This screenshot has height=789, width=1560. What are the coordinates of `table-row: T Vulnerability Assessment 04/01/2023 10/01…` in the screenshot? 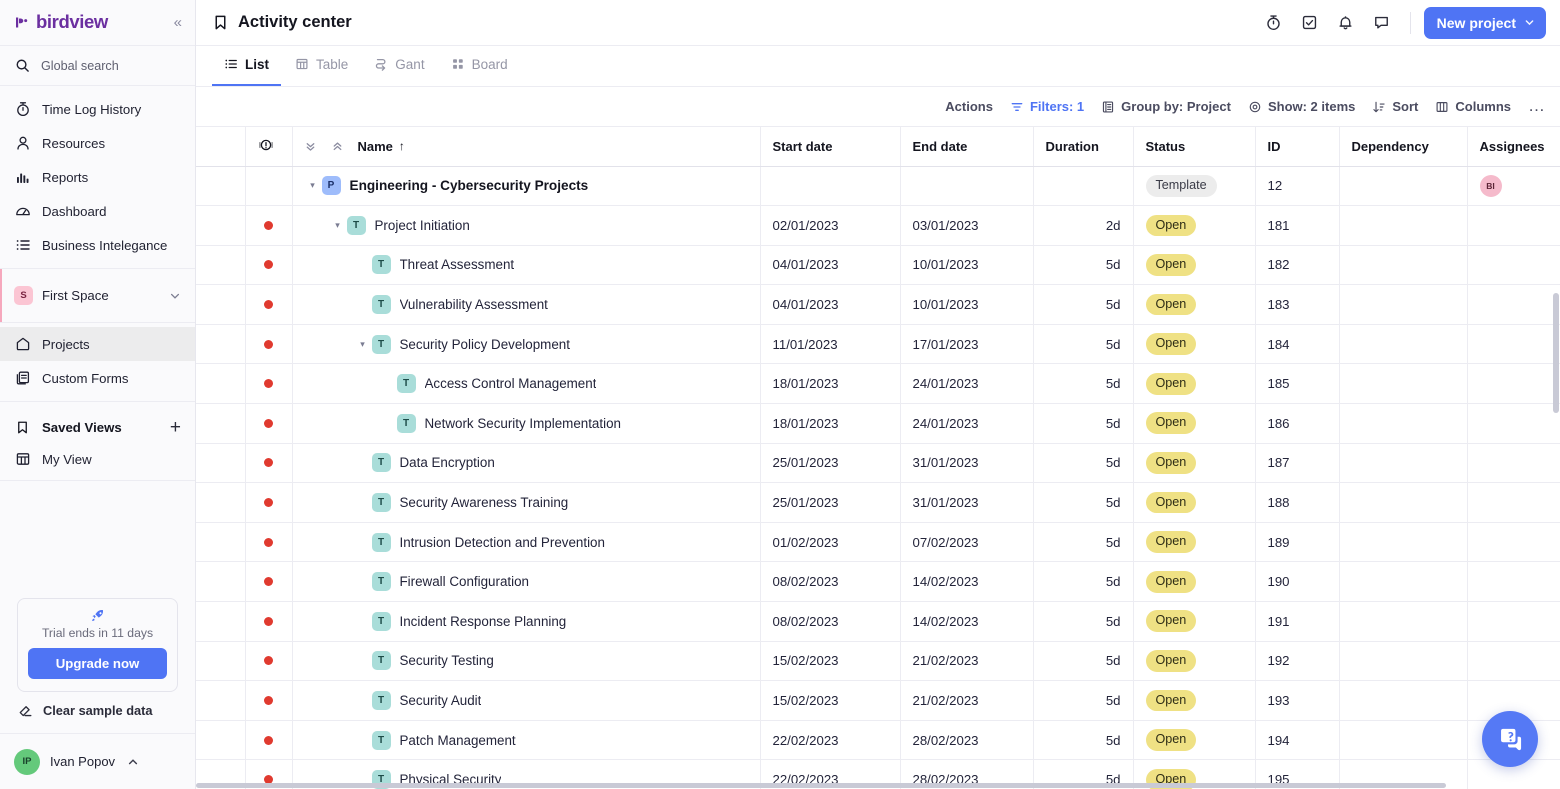 It's located at (878, 304).